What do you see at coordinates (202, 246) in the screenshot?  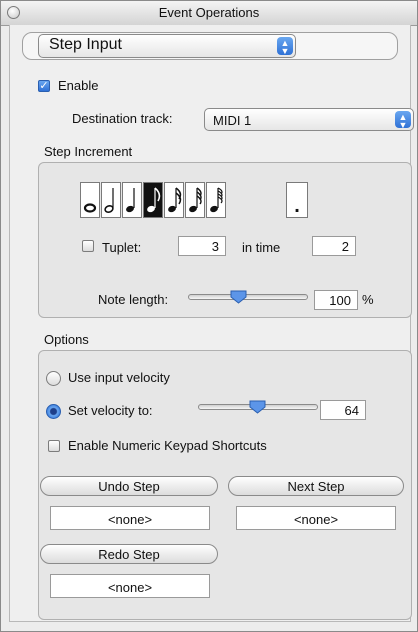 I see `tuplet-numerator-field: 3` at bounding box center [202, 246].